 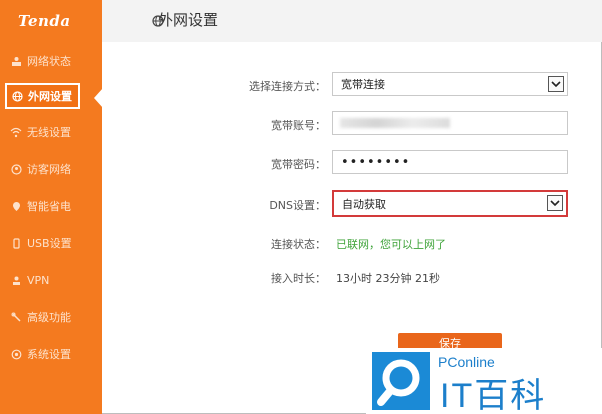 I want to click on password-value: ••••••••, so click(x=376, y=162).